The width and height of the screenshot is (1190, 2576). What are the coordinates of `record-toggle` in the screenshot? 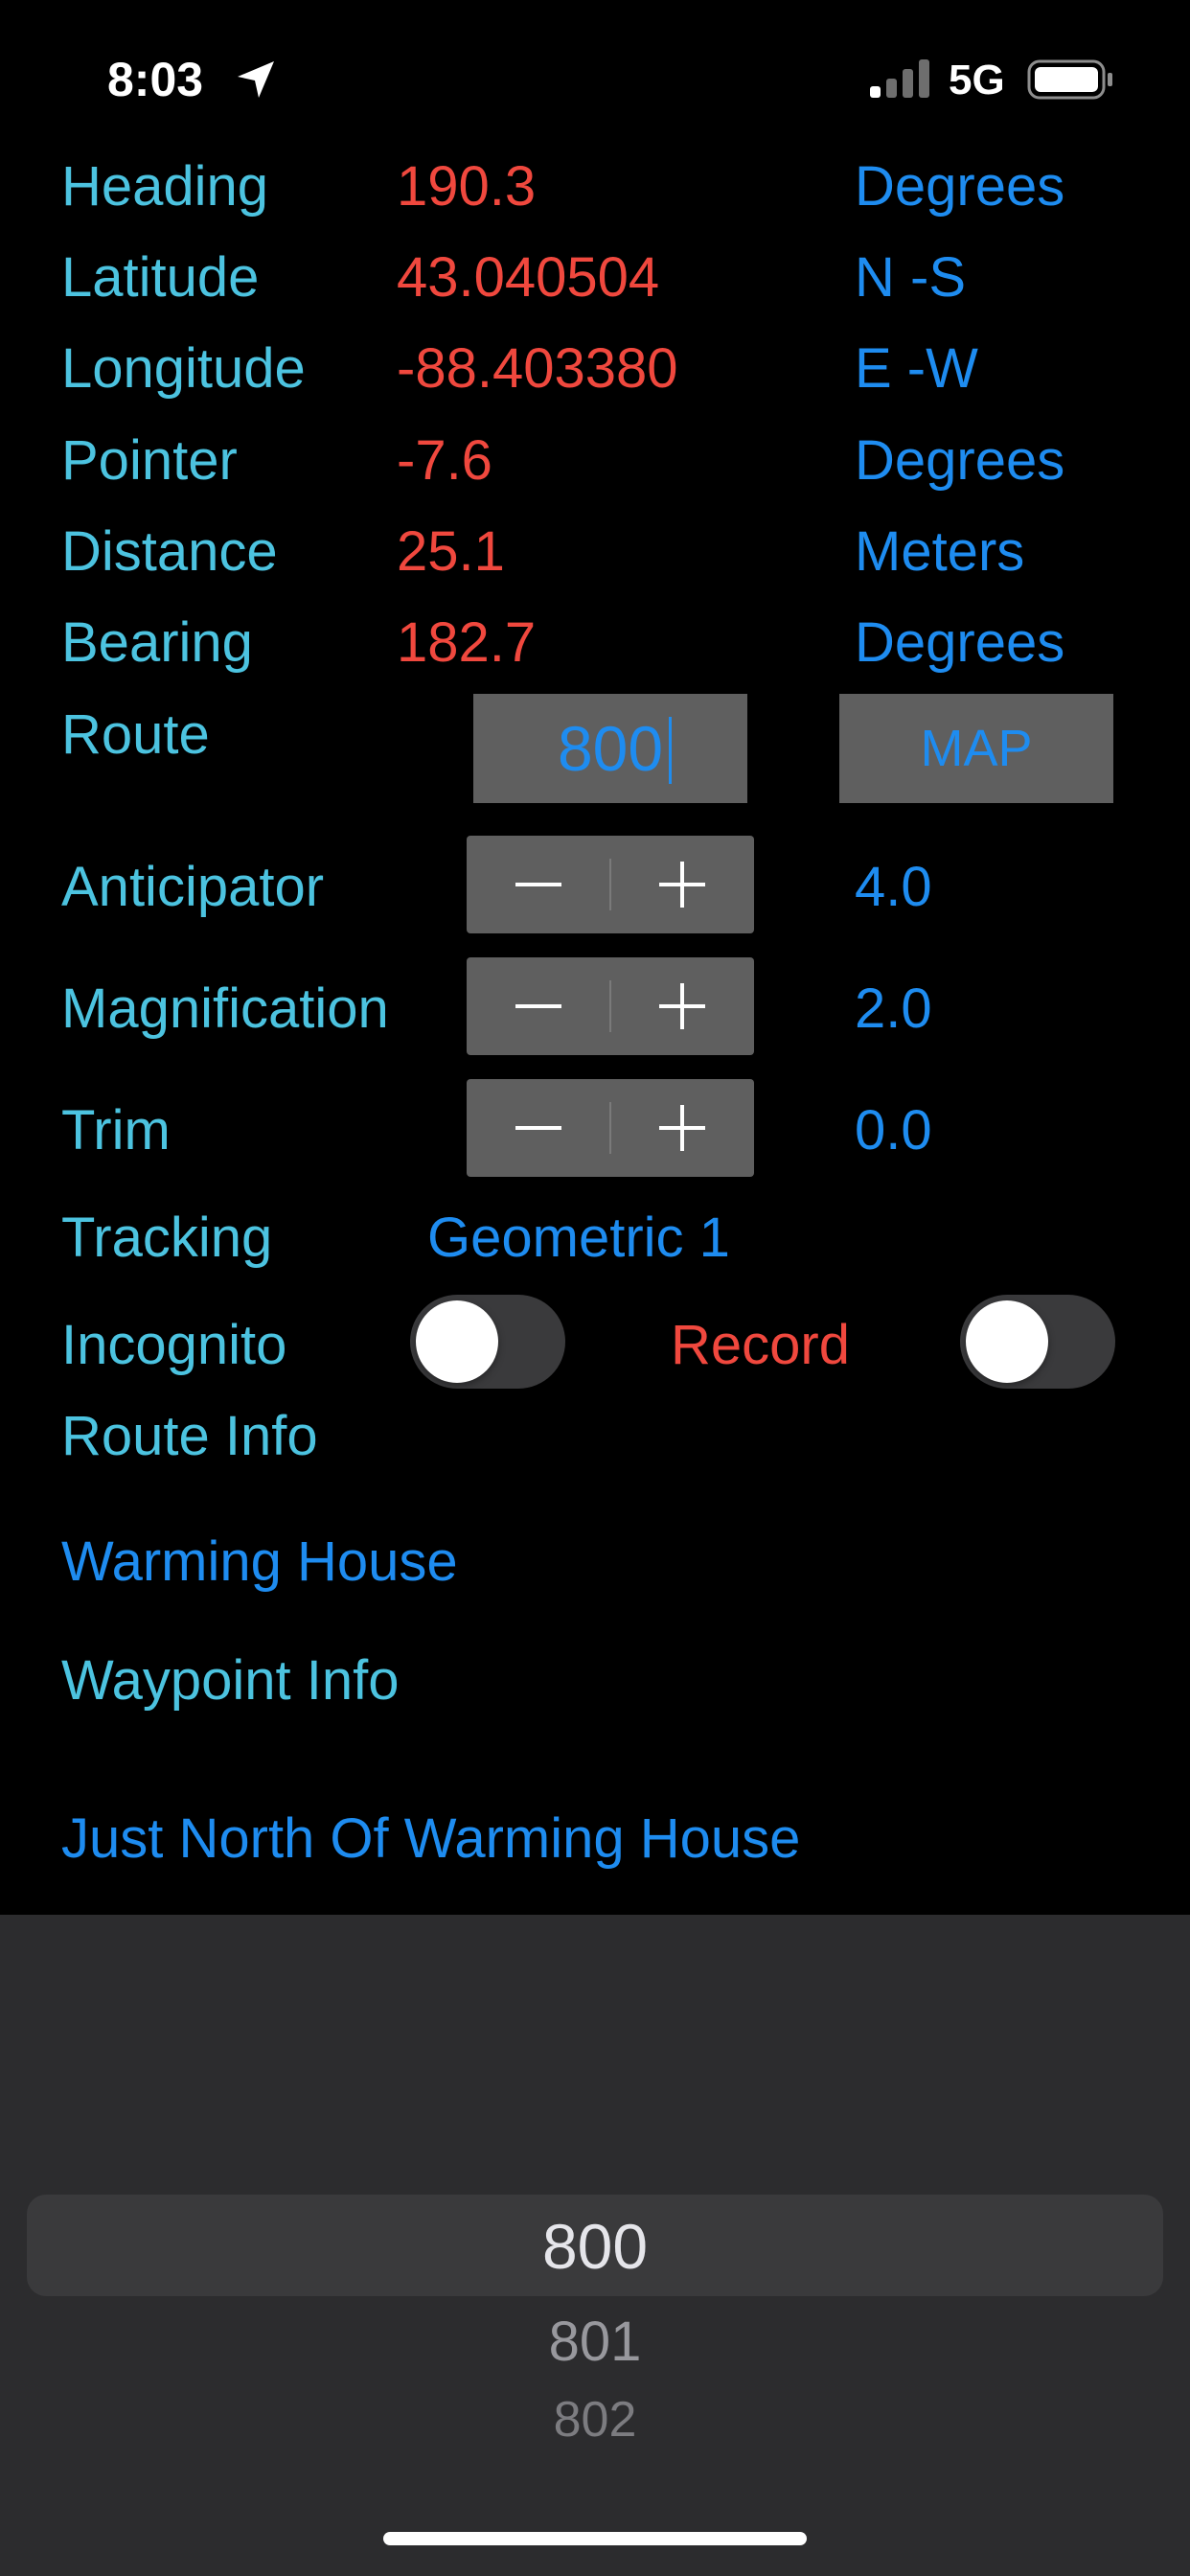 It's located at (1038, 1342).